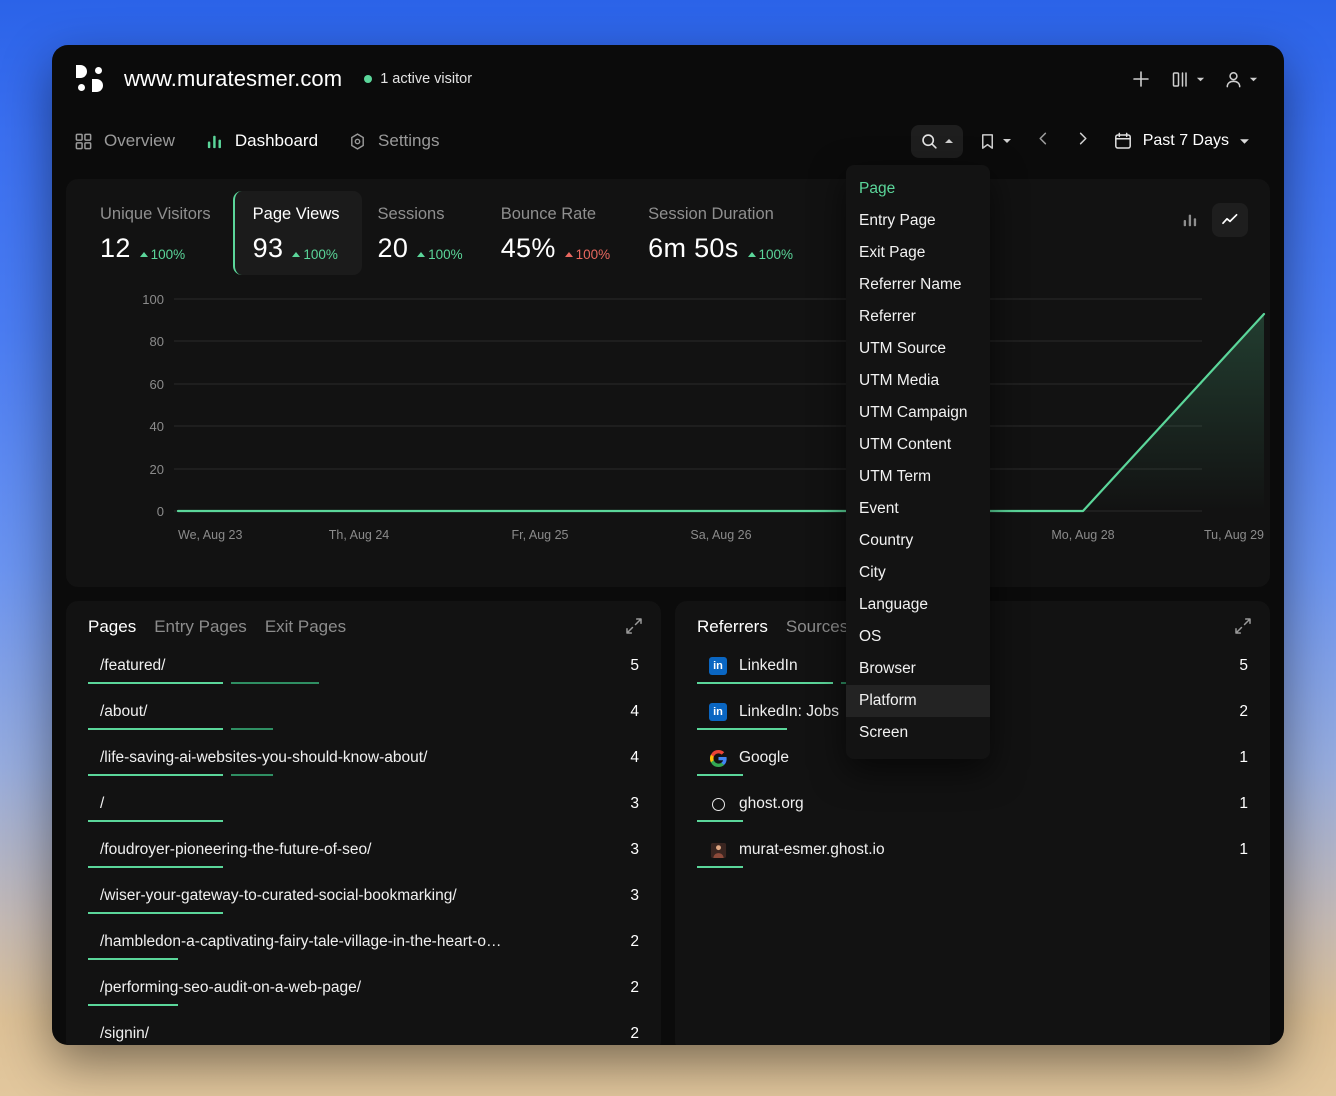 The height and width of the screenshot is (1096, 1336). What do you see at coordinates (276, 140) in the screenshot?
I see `nav-label-dashboard: Dashboard` at bounding box center [276, 140].